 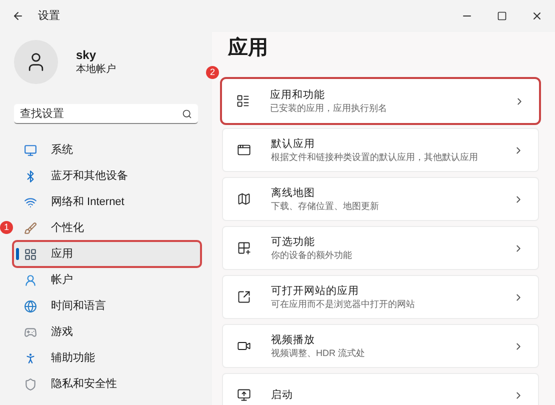 I want to click on card-subtitle: 下载、存储位置、地图更新, so click(x=325, y=206).